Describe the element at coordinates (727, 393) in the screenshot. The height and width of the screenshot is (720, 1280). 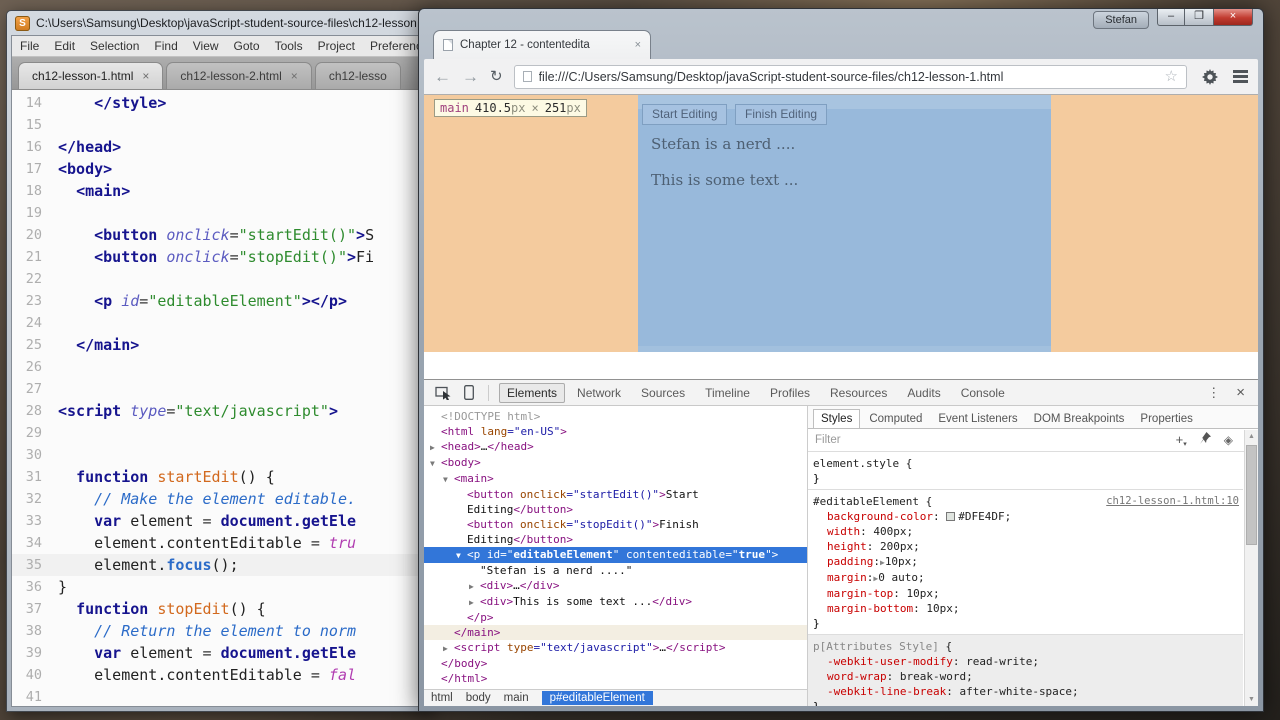
I see `devtools-tab-timeline: Timeline` at that location.